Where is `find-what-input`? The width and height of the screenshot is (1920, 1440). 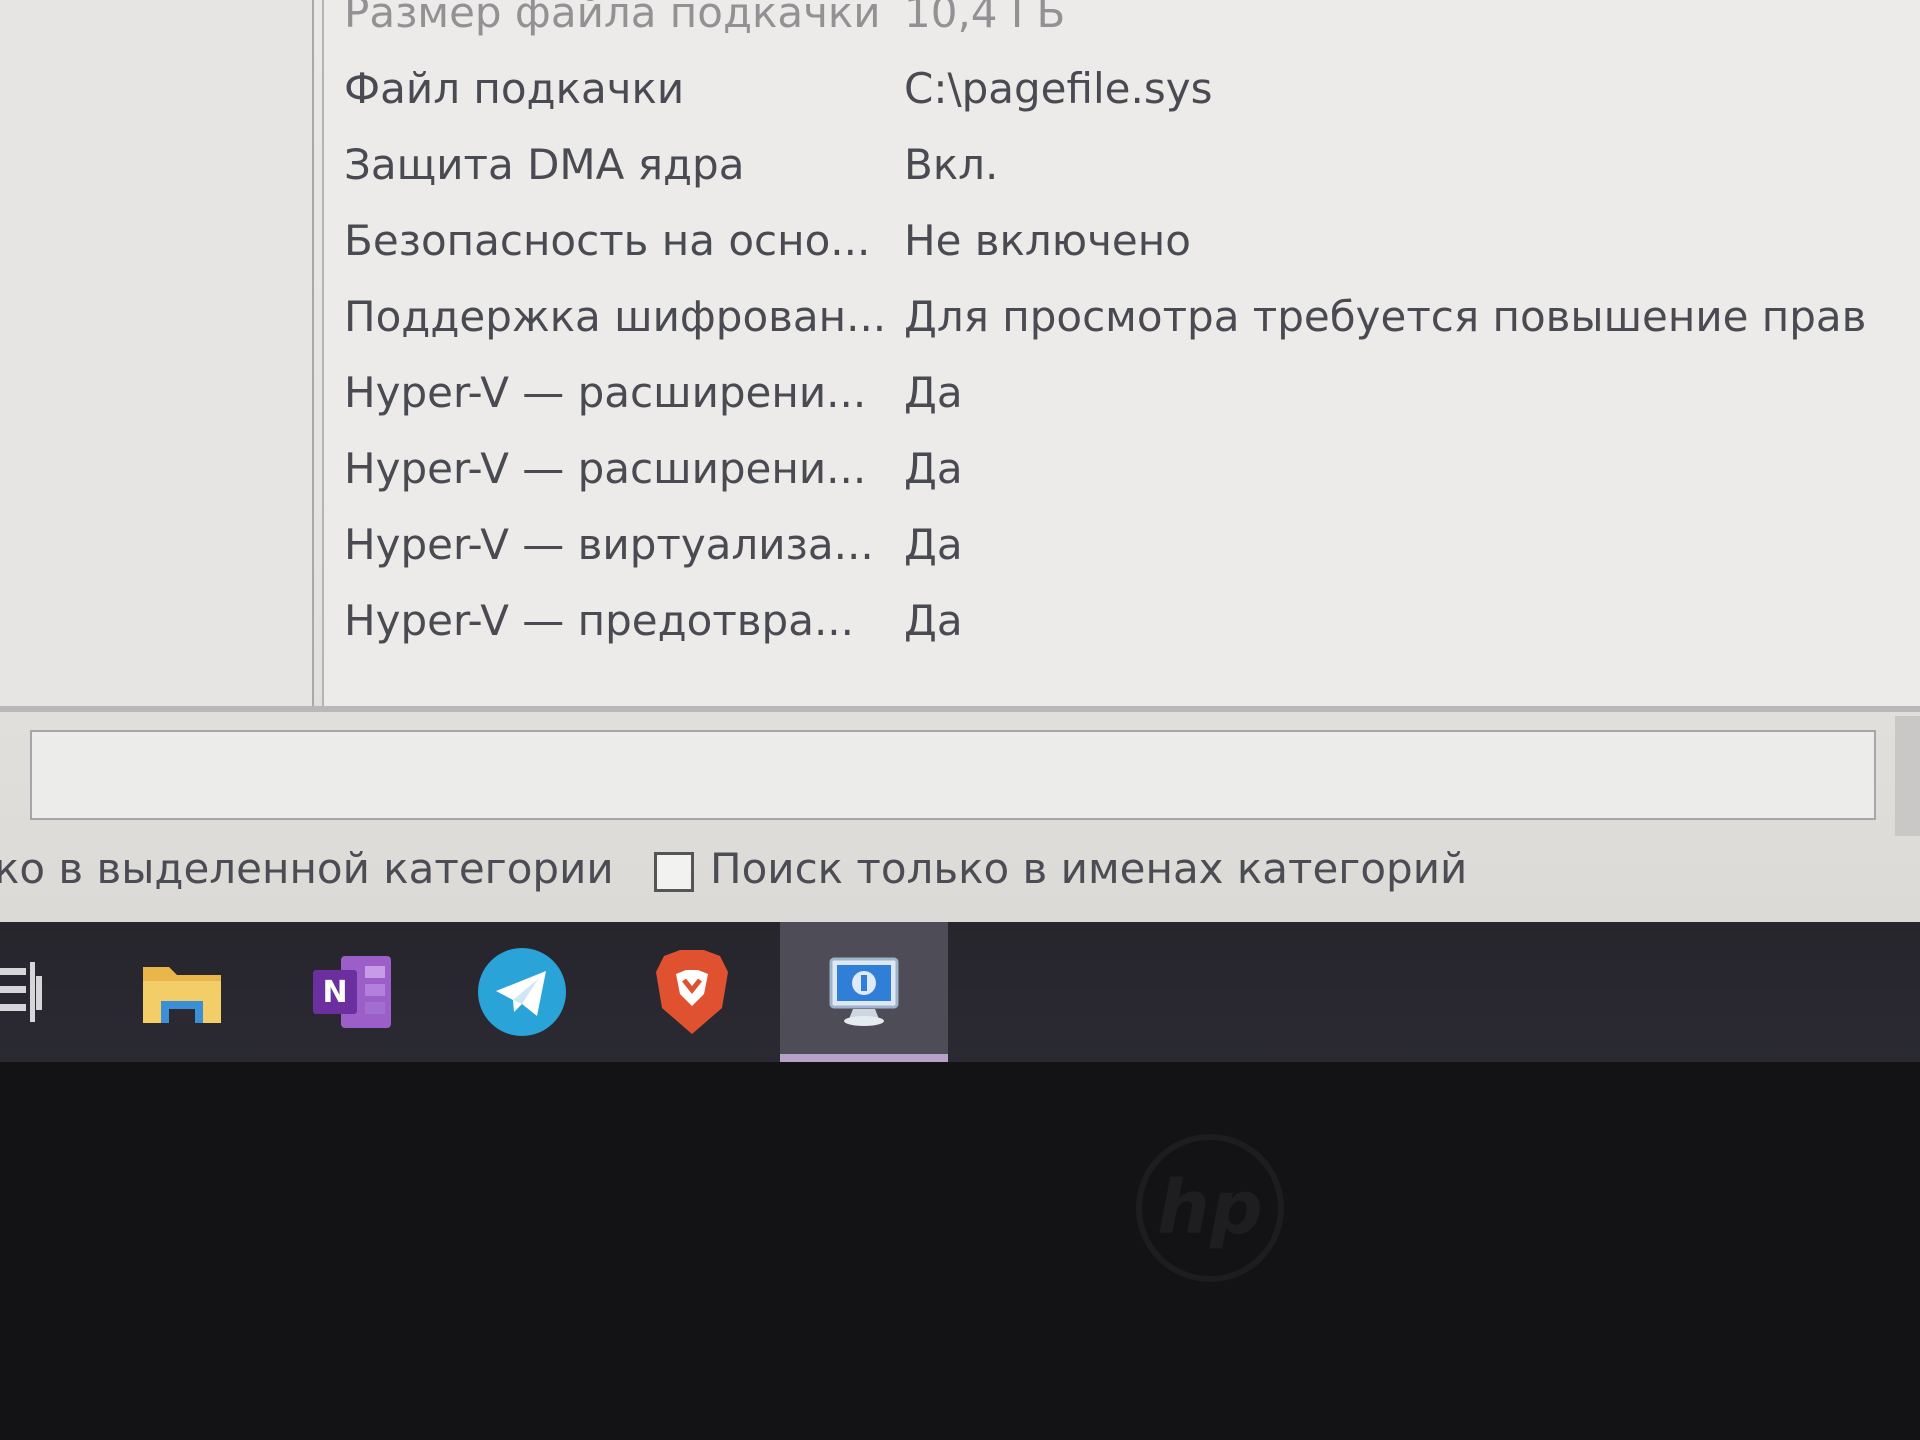
find-what-input is located at coordinates (953, 775).